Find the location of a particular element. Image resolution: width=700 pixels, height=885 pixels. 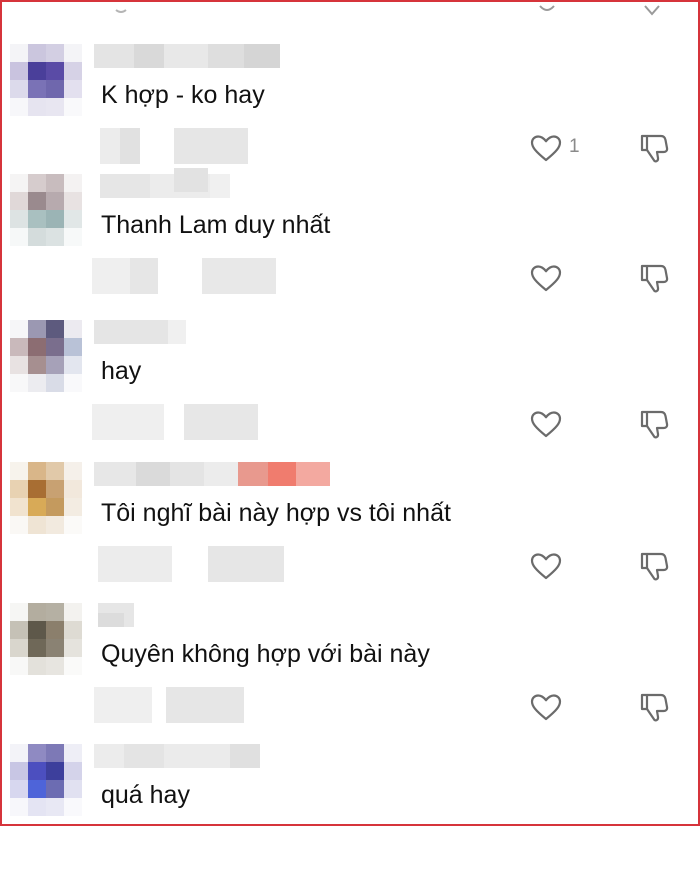

comment-text: Tôi nghĩ bài này hợp vs tôi nhất is located at coordinates (276, 513).